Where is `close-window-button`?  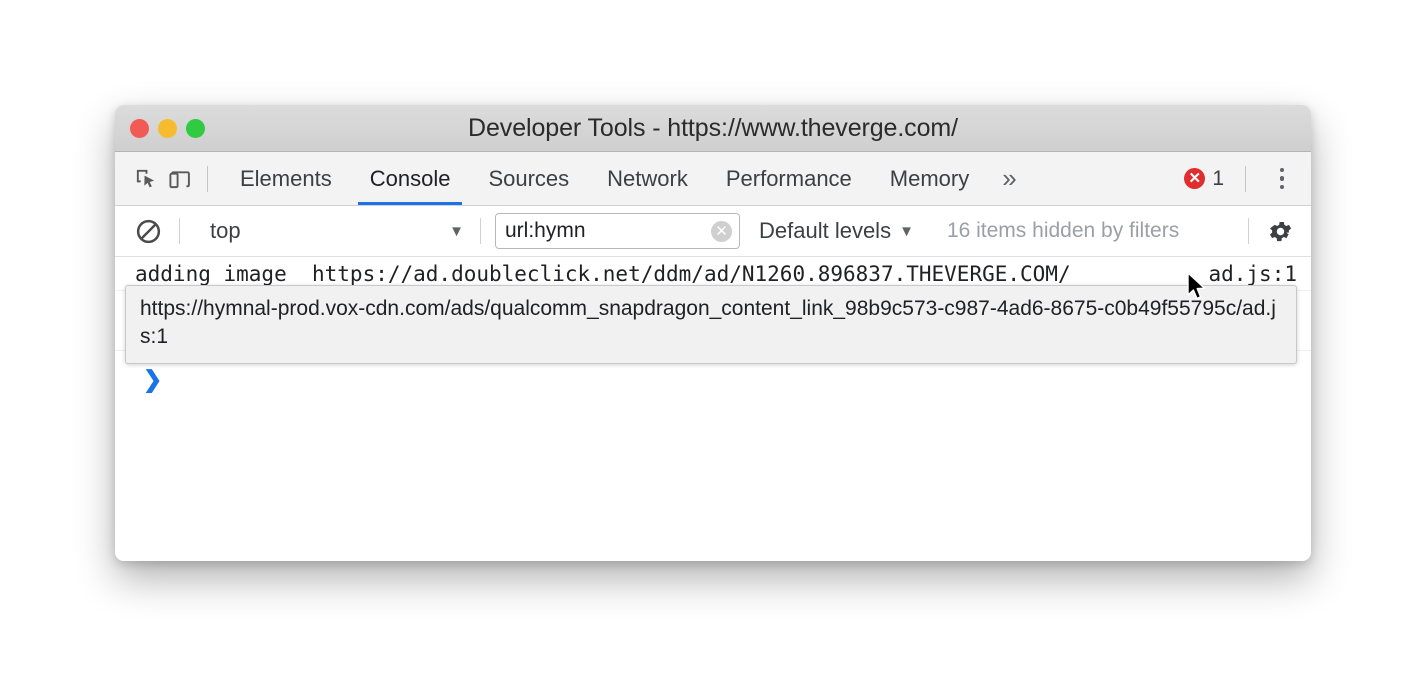 close-window-button is located at coordinates (139, 128).